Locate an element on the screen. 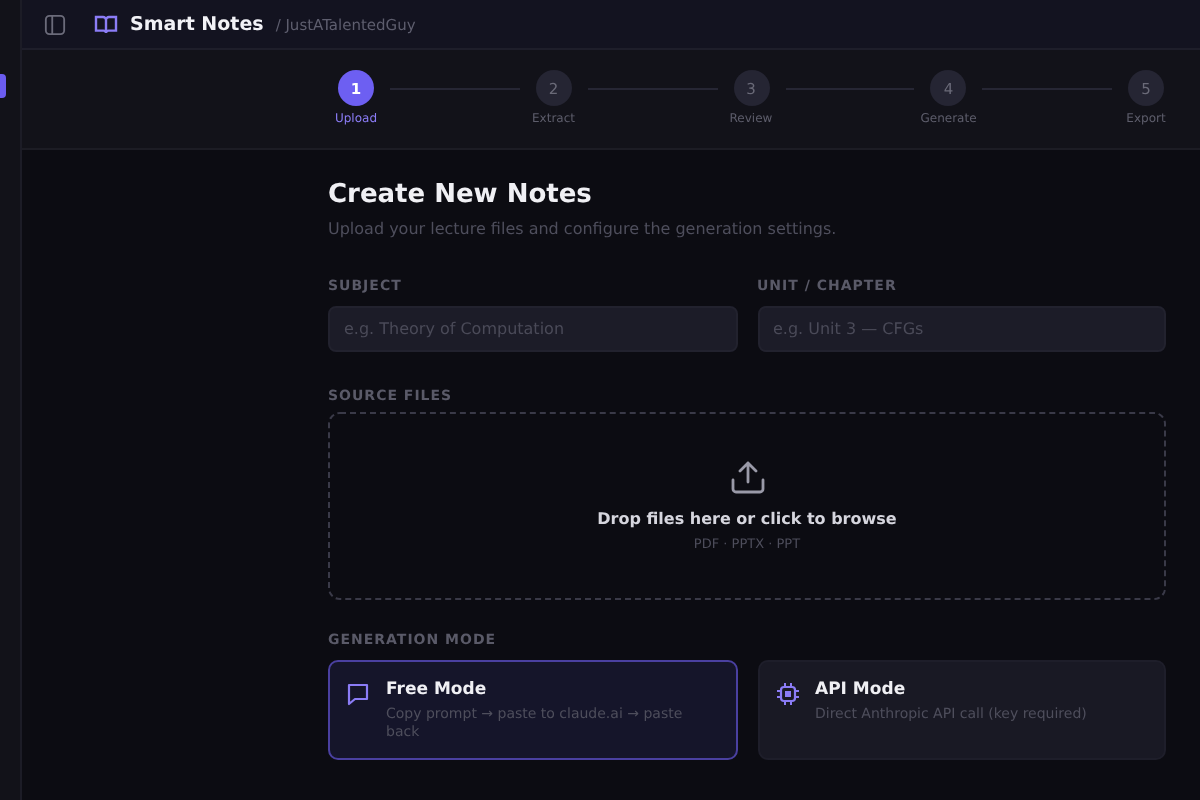  drop-prompt: Drop files here or click to browse is located at coordinates (747, 519).